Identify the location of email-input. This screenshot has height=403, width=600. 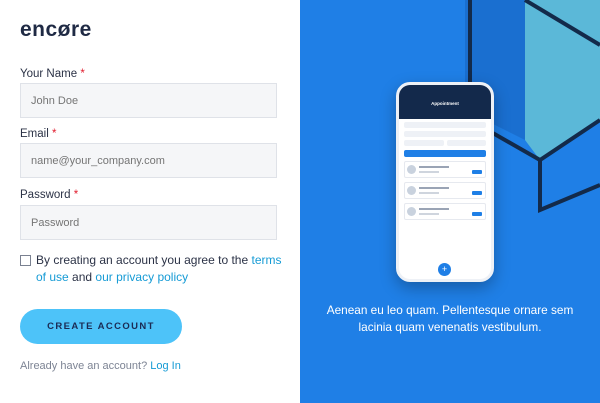
(148, 160).